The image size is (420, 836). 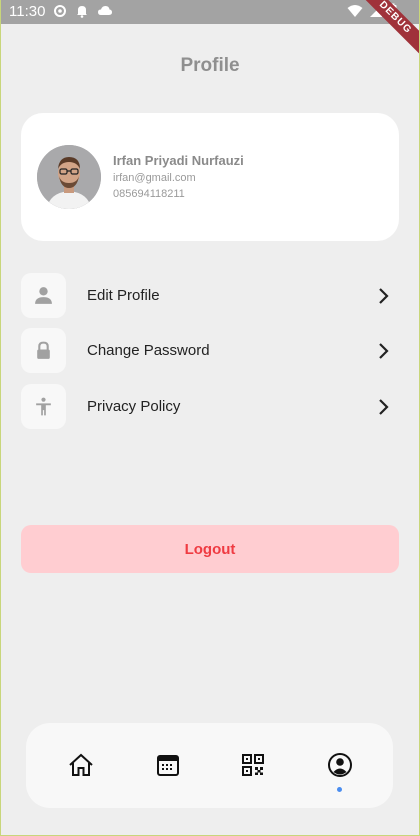 I want to click on bottom-nav, so click(x=209, y=765).